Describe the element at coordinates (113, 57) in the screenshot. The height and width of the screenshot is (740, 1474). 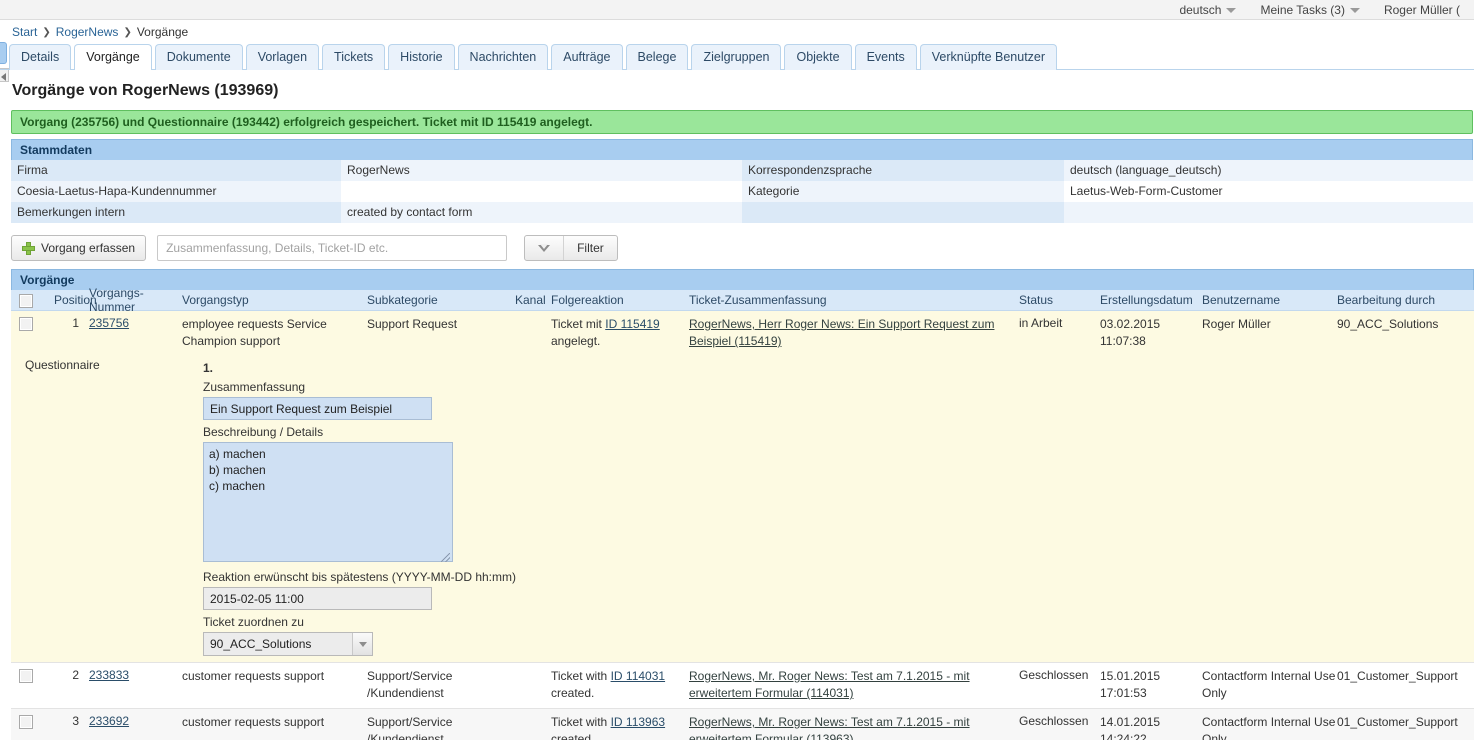
I see `tab-vorgänge: Vorgänge` at that location.